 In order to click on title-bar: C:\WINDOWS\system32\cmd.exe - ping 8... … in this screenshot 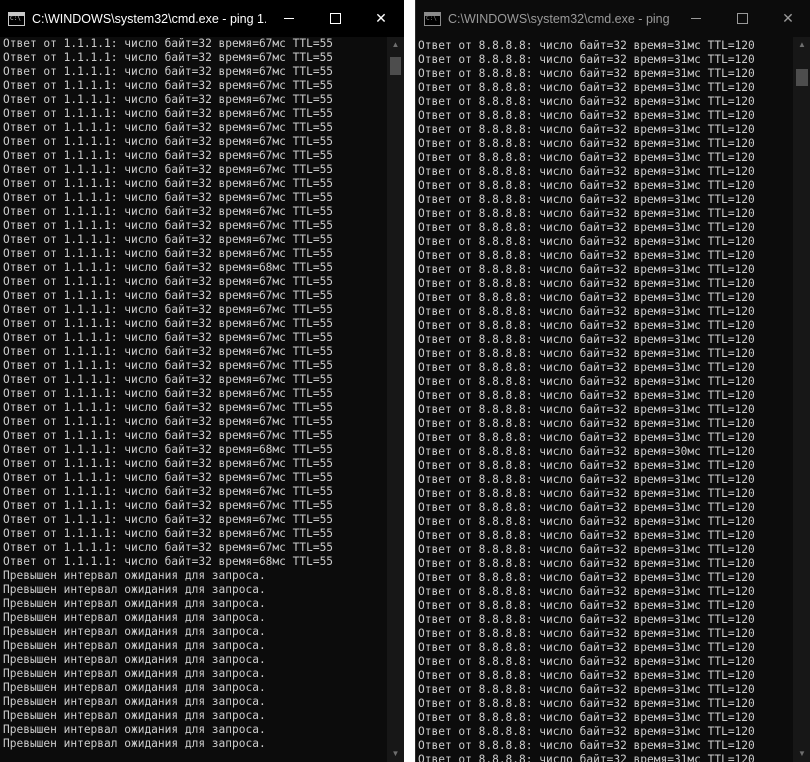, I will do `click(613, 18)`.